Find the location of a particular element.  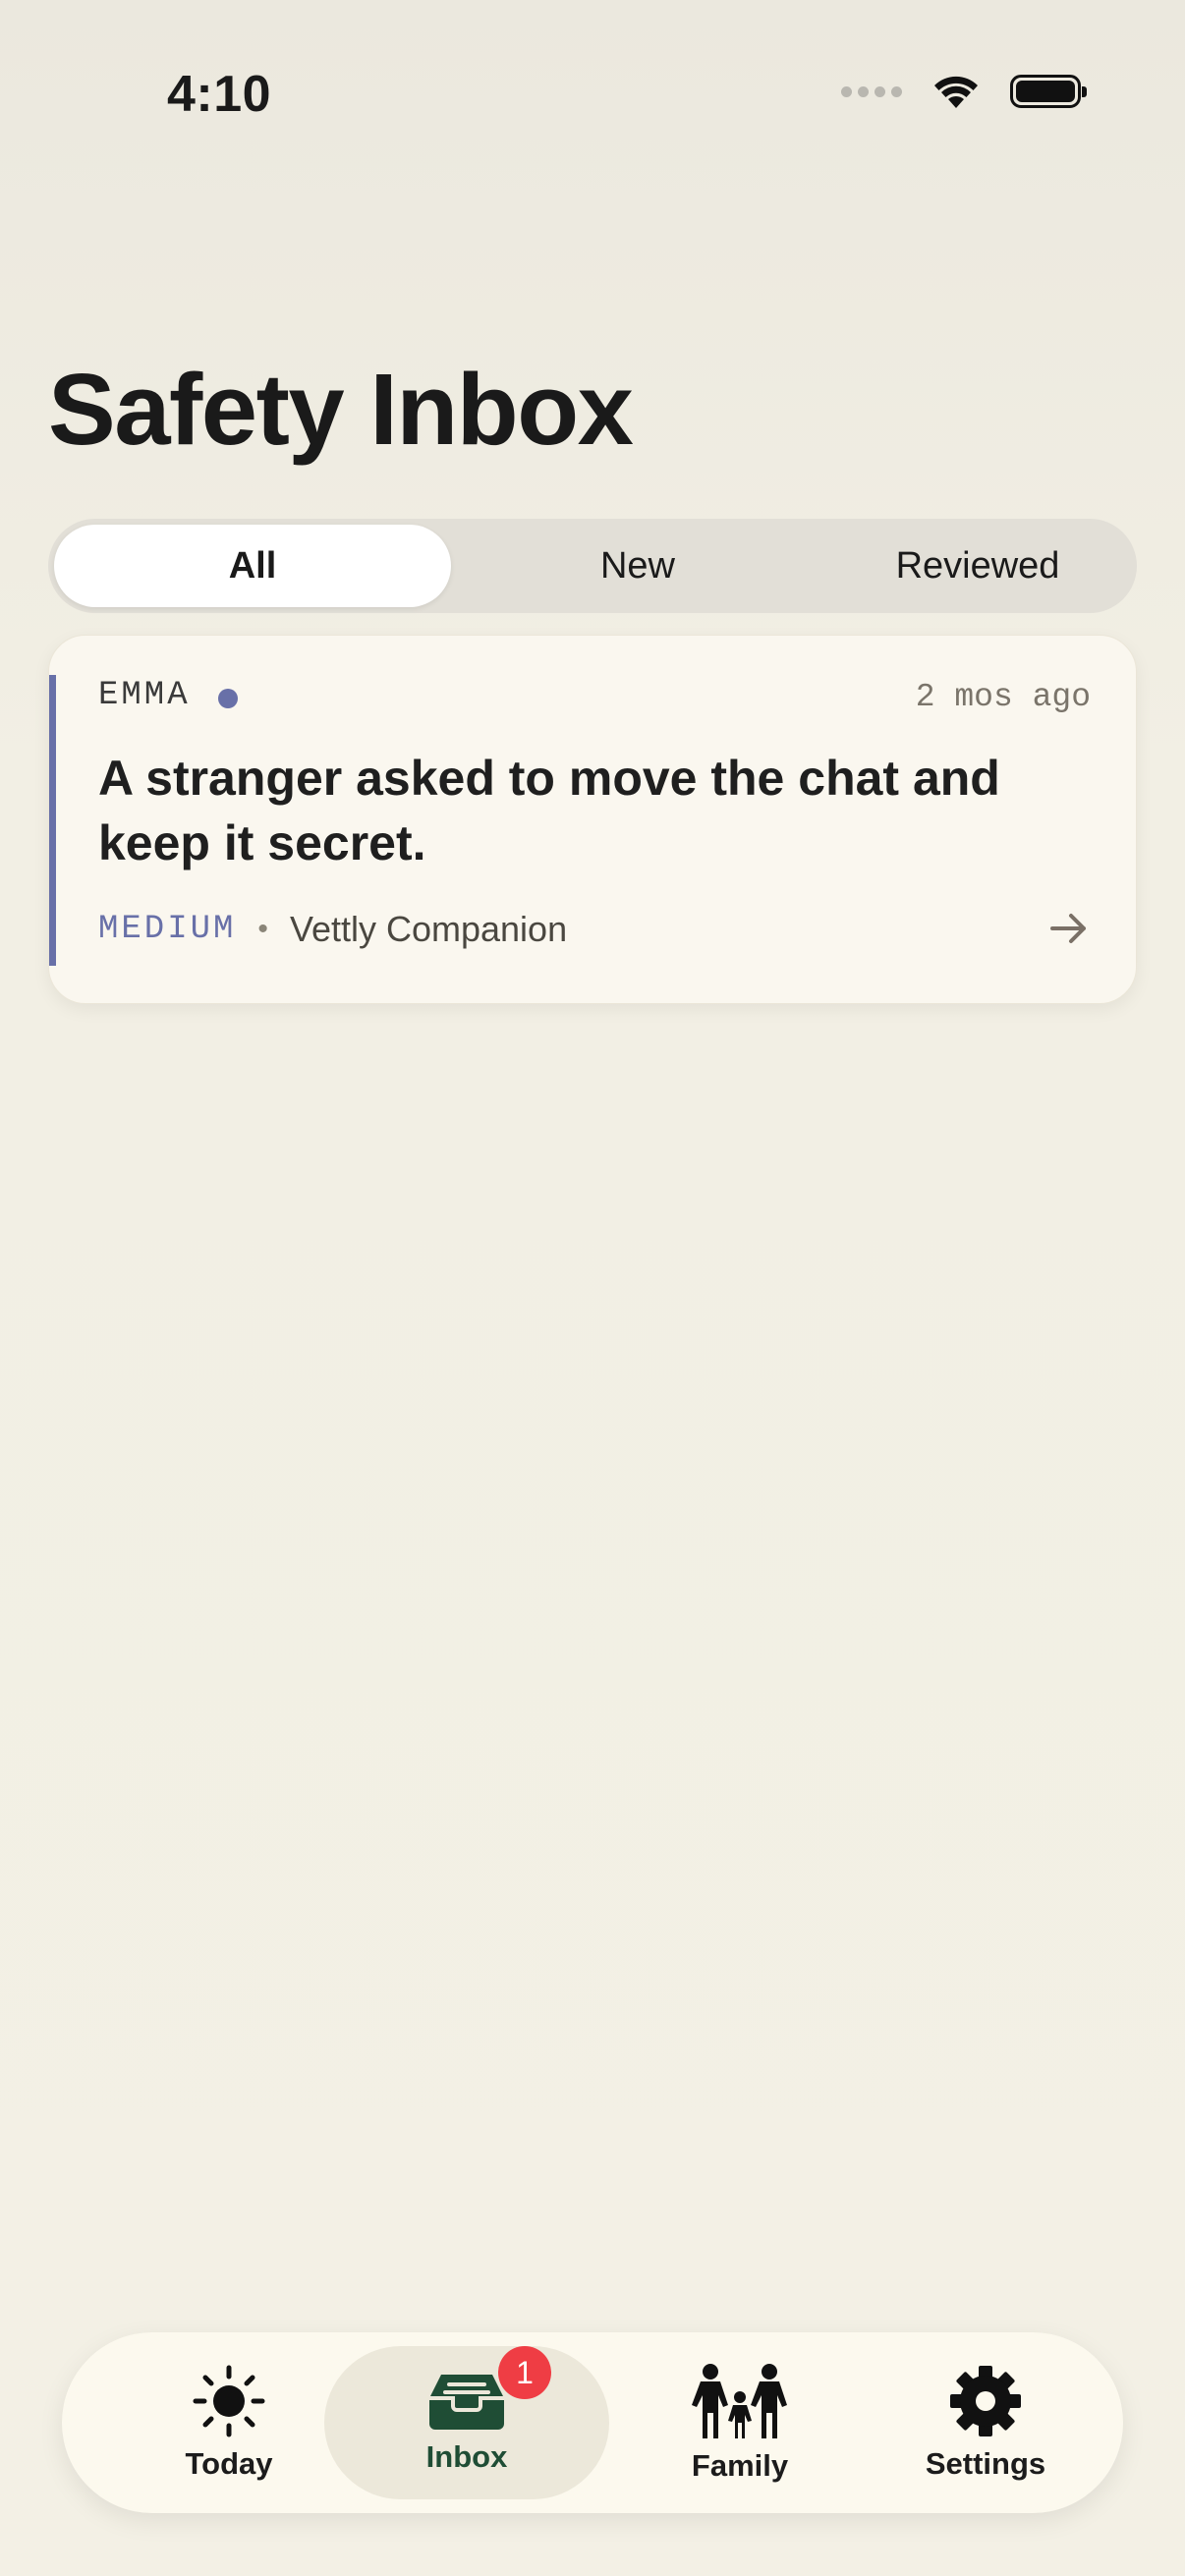

severity-label: MEDIUM is located at coordinates (168, 929).